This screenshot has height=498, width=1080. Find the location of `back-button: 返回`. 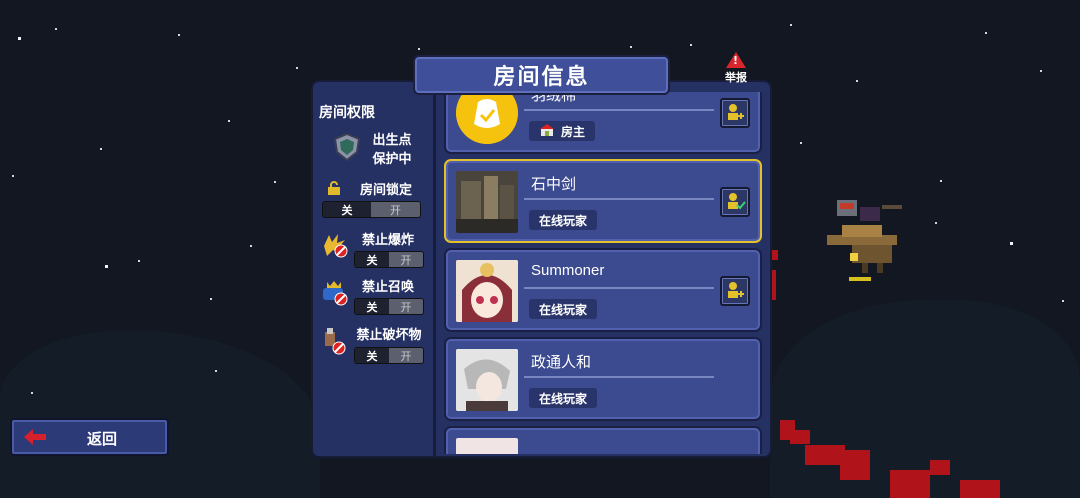

back-button: 返回 is located at coordinates (89, 437).